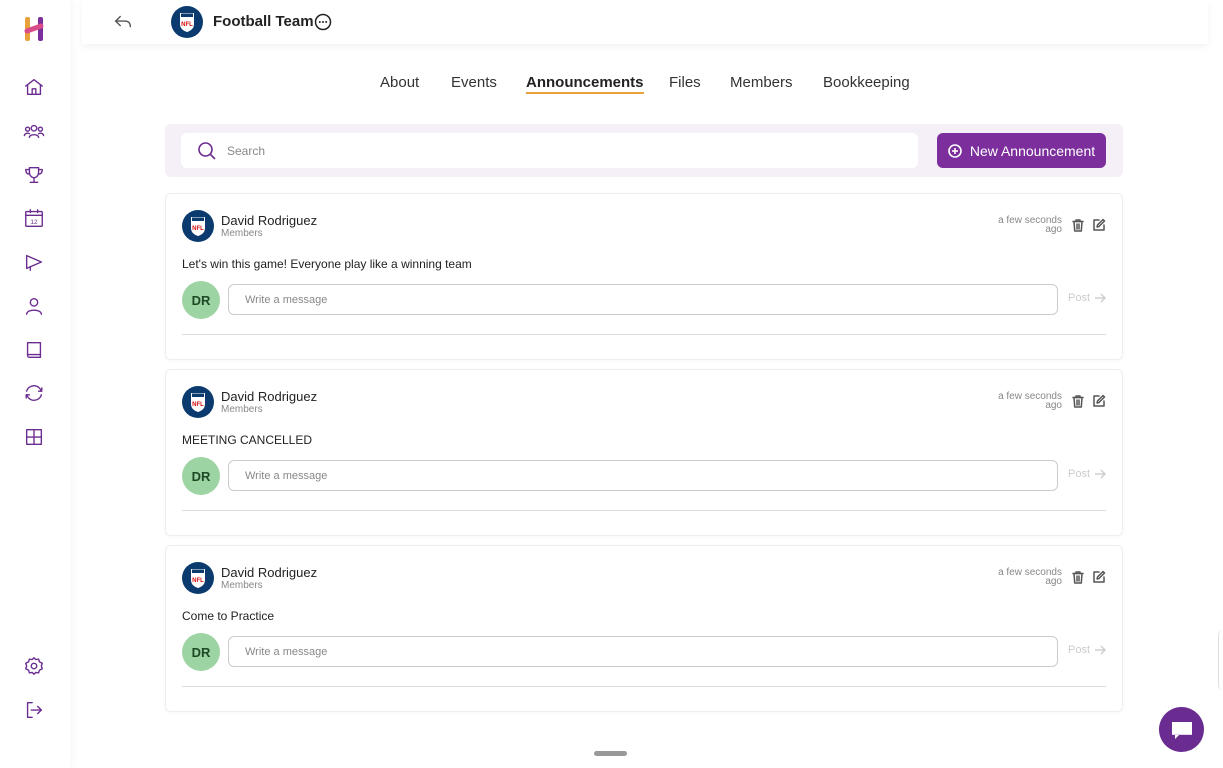  Describe the element at coordinates (399, 82) in the screenshot. I see `tab-about: About` at that location.